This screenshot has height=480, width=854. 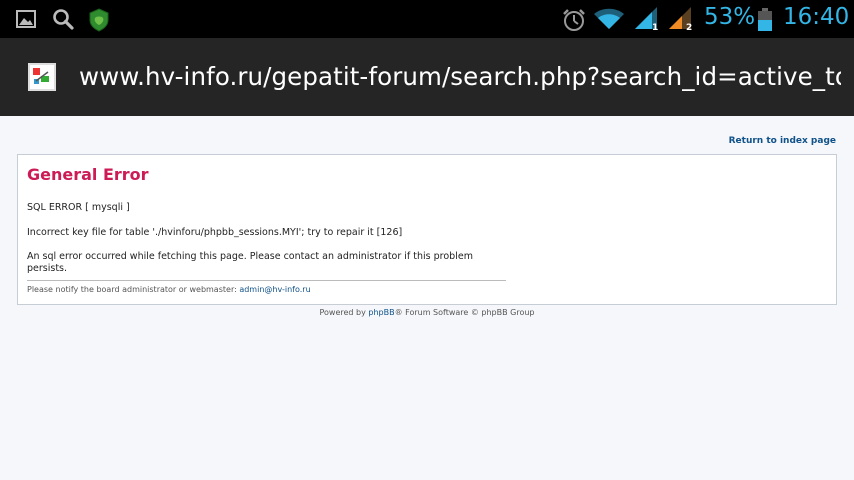 What do you see at coordinates (816, 17) in the screenshot?
I see `clock: 16:40` at bounding box center [816, 17].